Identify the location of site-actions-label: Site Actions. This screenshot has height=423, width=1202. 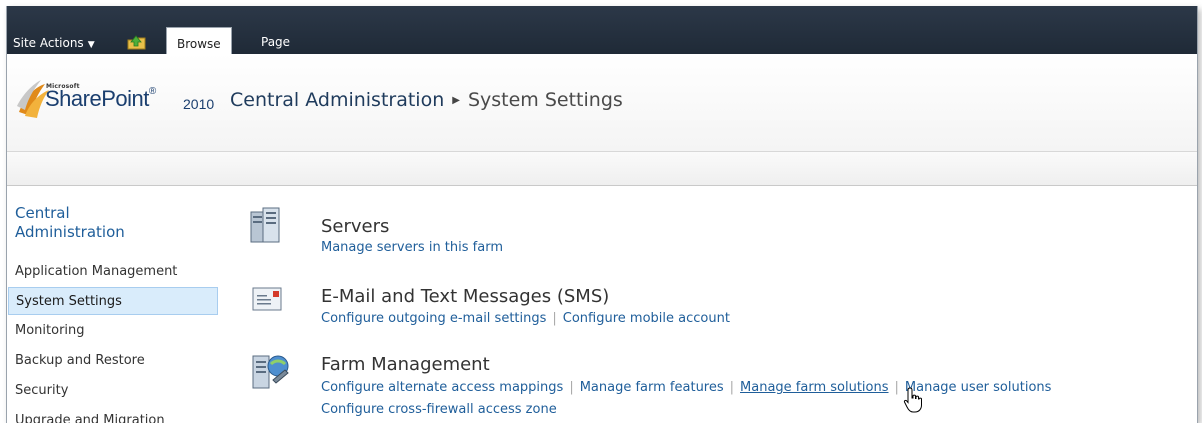
(48, 43).